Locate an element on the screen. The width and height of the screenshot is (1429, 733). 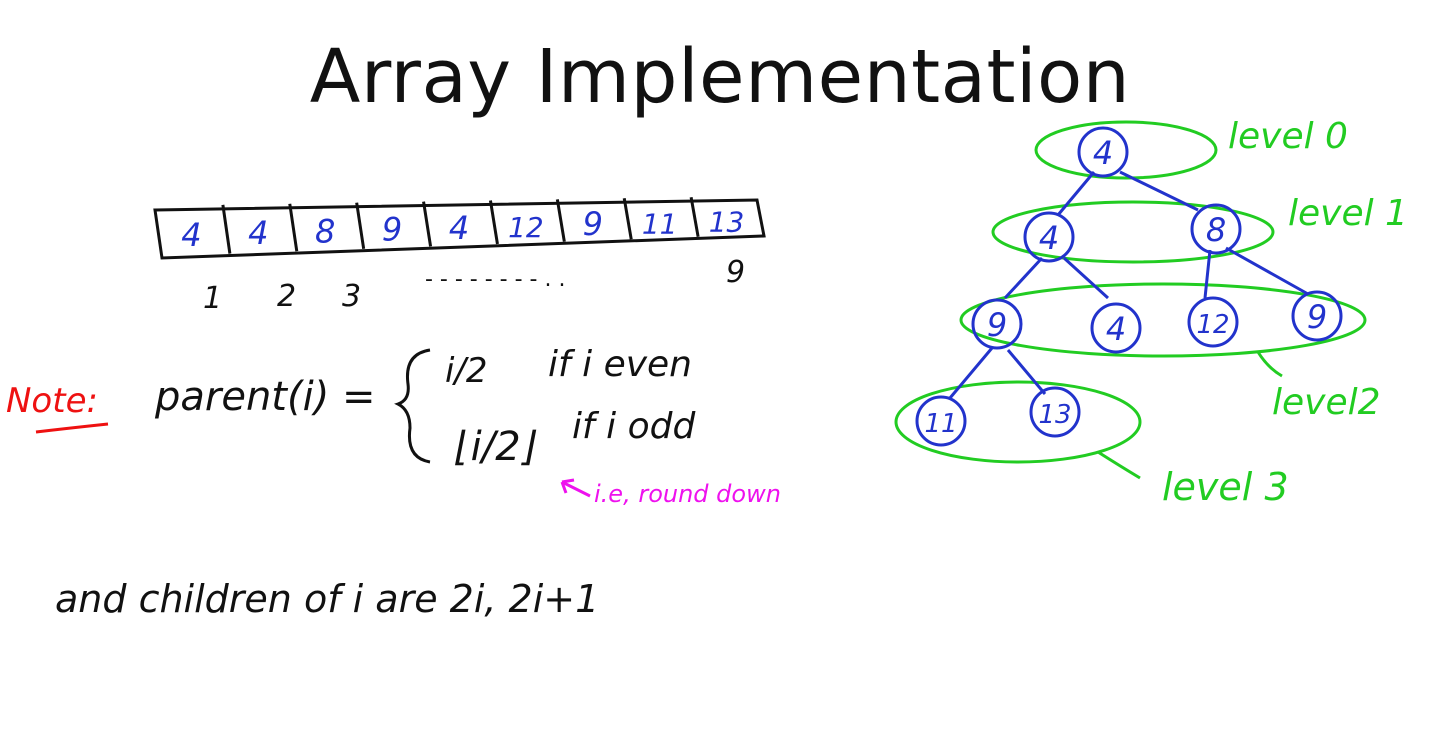
tree-node-3: 8 is located at coordinates (1216, 229).